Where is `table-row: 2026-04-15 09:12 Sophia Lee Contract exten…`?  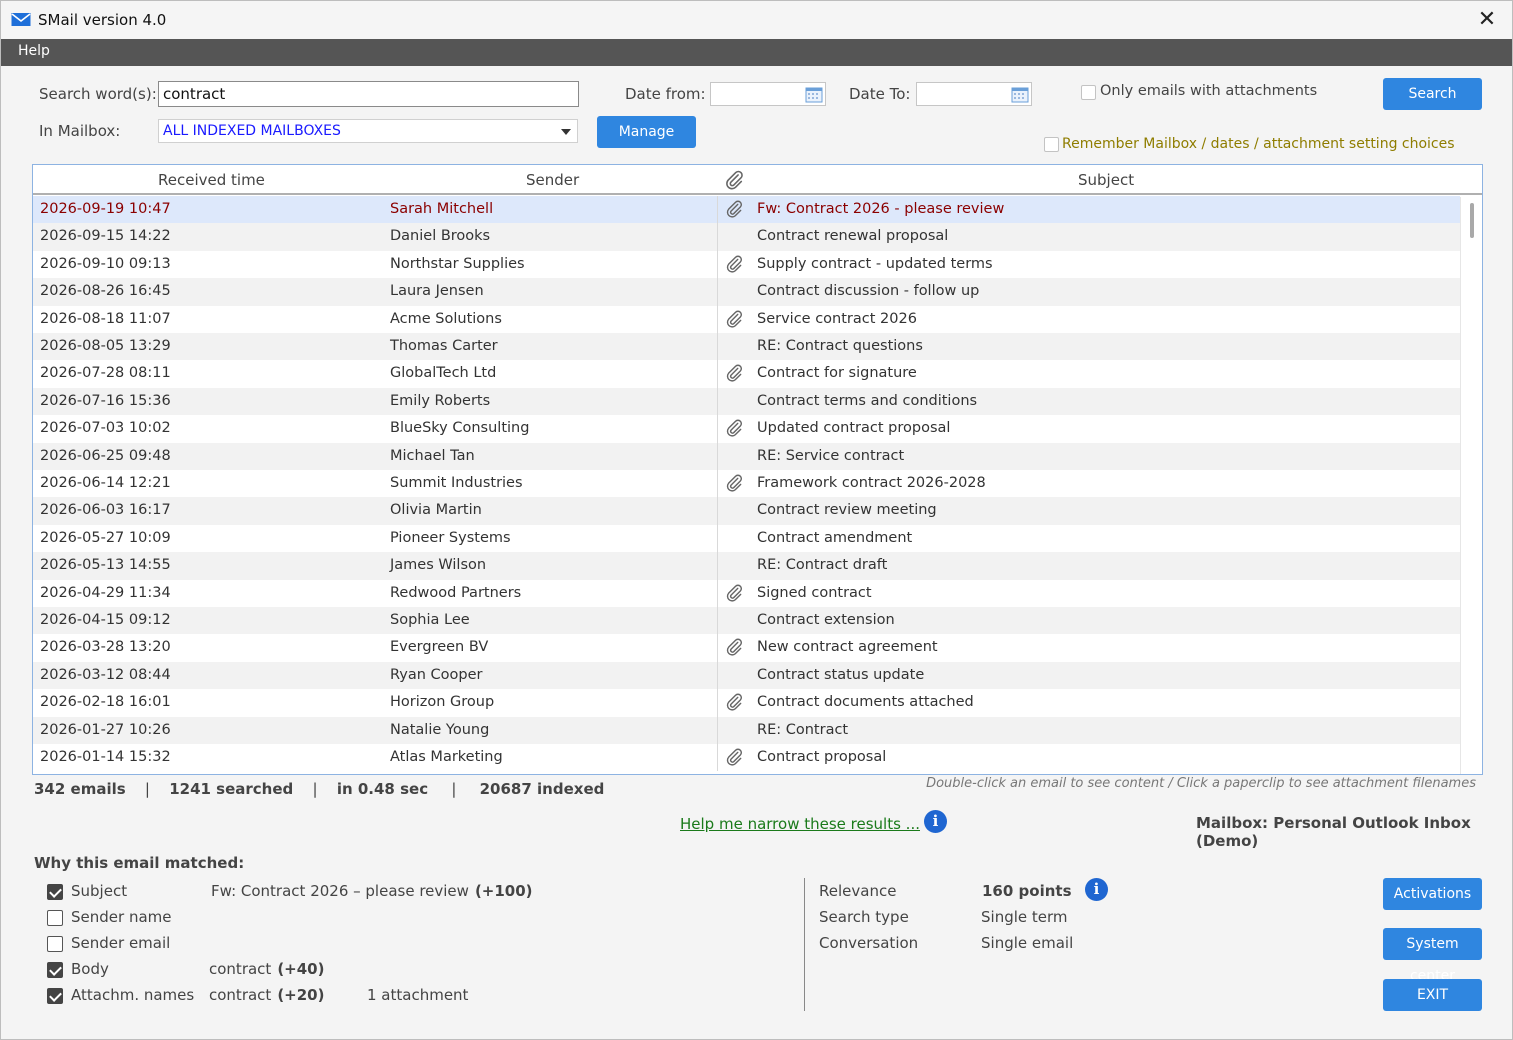
table-row: 2026-04-15 09:12 Sophia Lee Contract exten… is located at coordinates (746, 621).